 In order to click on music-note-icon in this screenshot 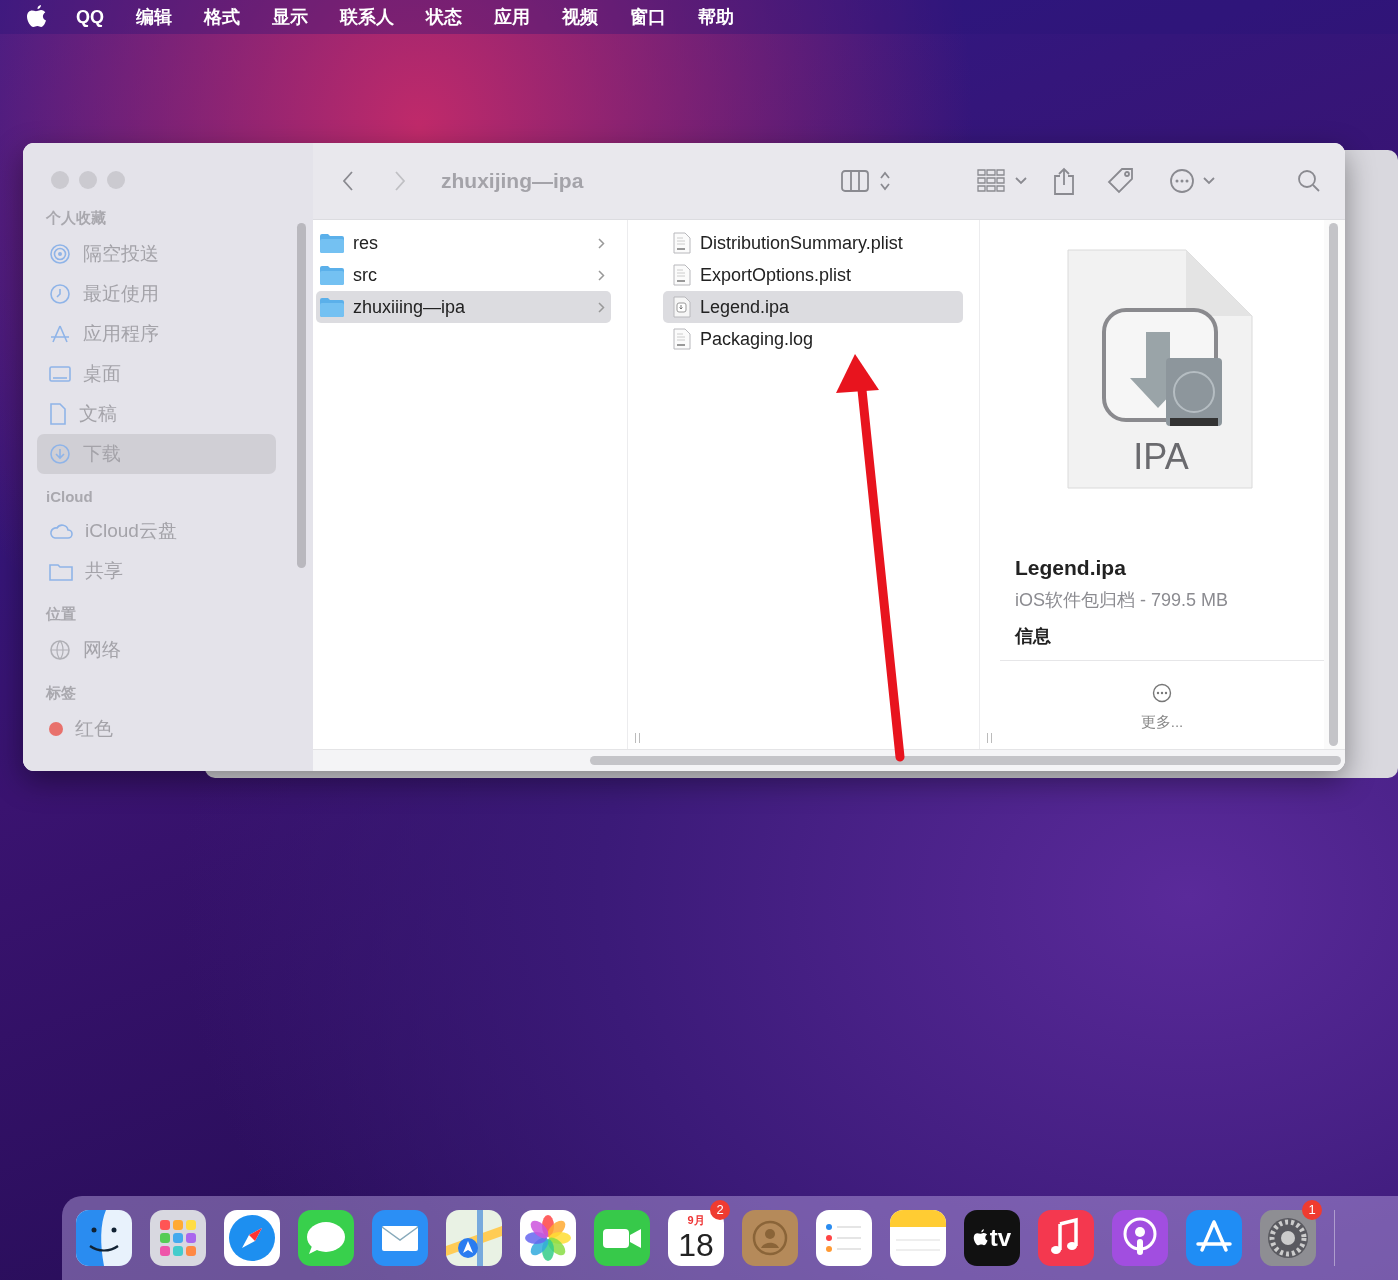, I will do `click(1066, 1238)`.